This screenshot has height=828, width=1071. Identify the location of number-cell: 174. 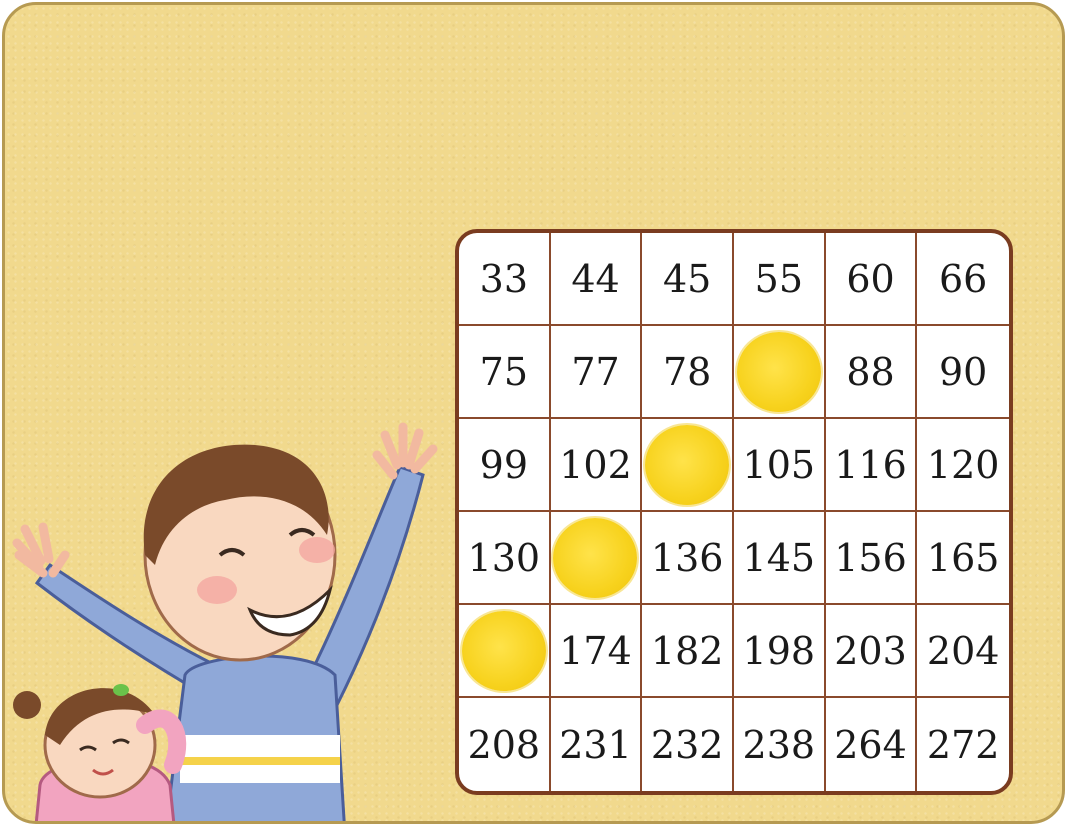
(596, 651).